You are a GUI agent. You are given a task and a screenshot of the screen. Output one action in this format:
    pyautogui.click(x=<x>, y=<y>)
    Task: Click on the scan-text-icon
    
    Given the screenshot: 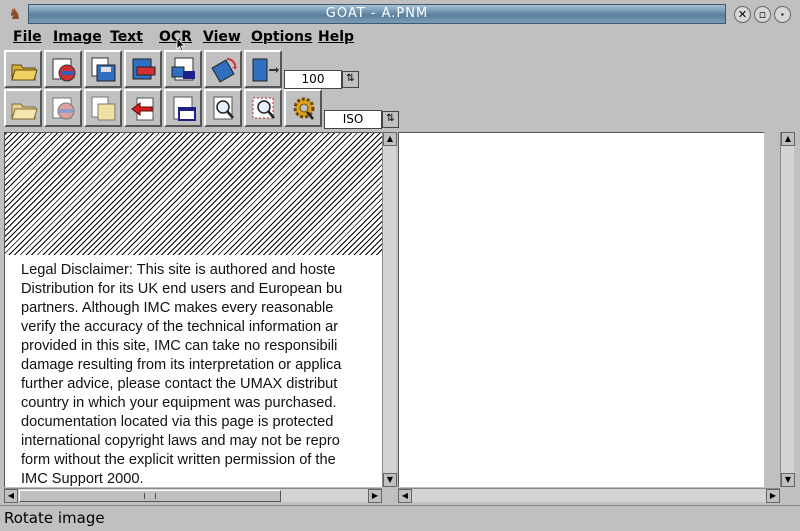 What is the action you would take?
    pyautogui.click(x=63, y=108)
    